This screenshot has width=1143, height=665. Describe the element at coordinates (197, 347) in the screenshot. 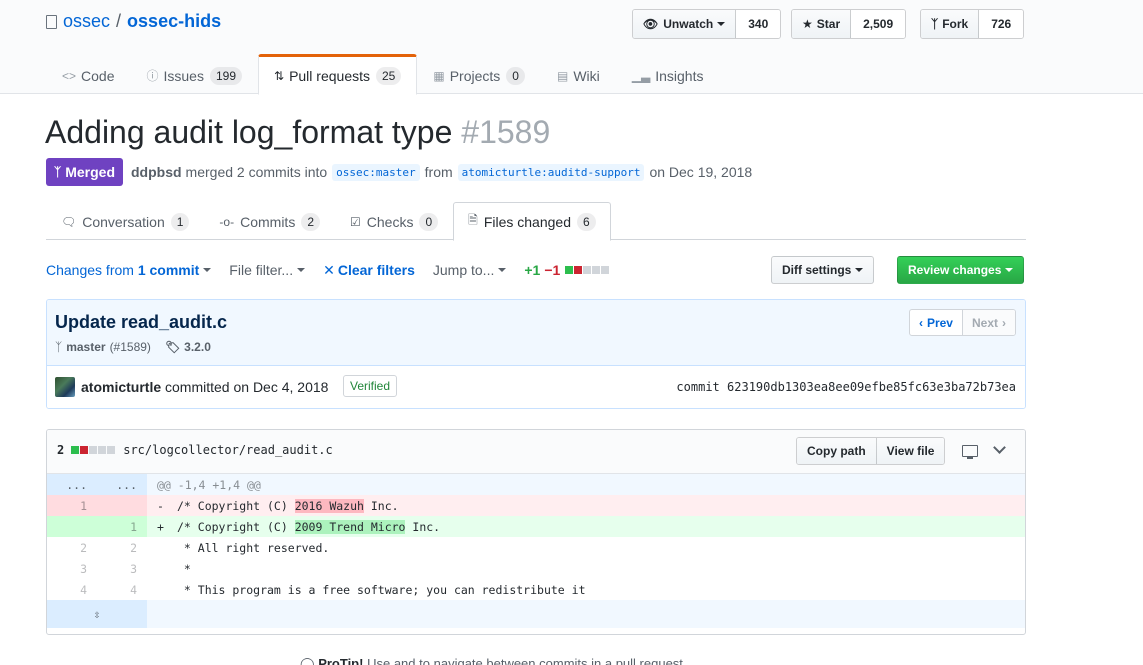

I see `commit-tag: 3.2.0` at that location.